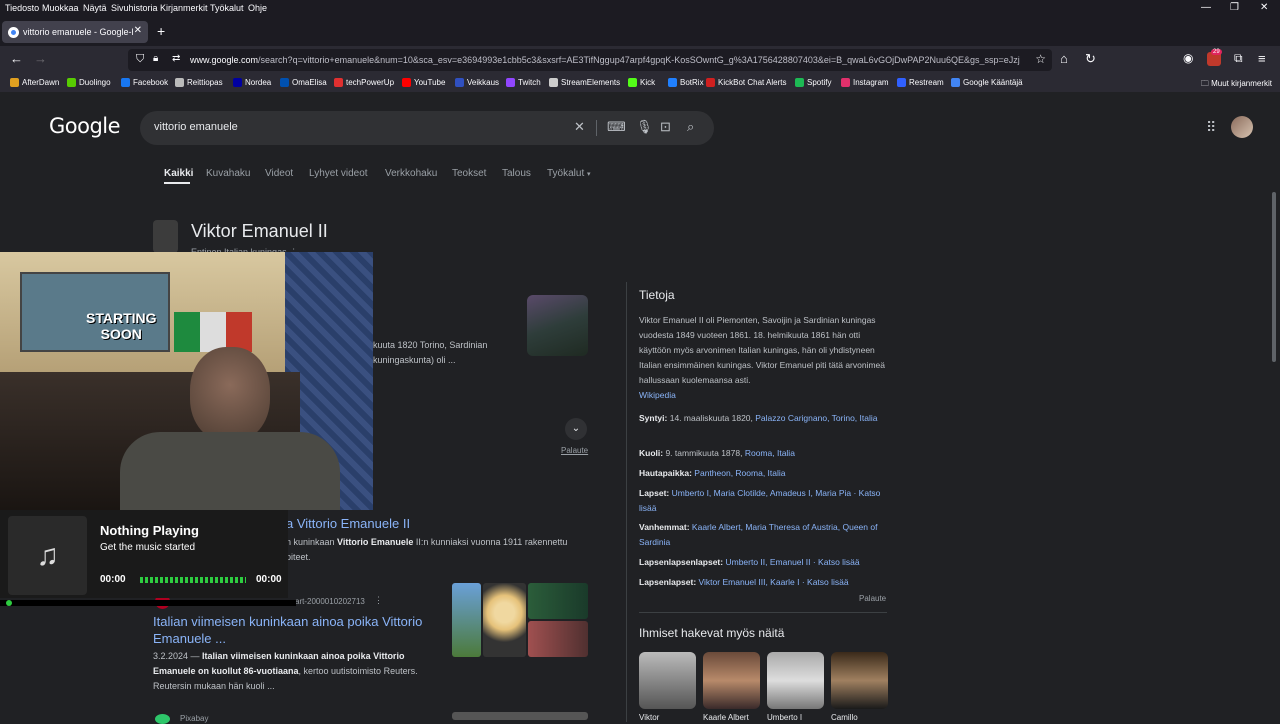  Describe the element at coordinates (477, 82) in the screenshot. I see `bookmark-item: Veikkaus` at that location.